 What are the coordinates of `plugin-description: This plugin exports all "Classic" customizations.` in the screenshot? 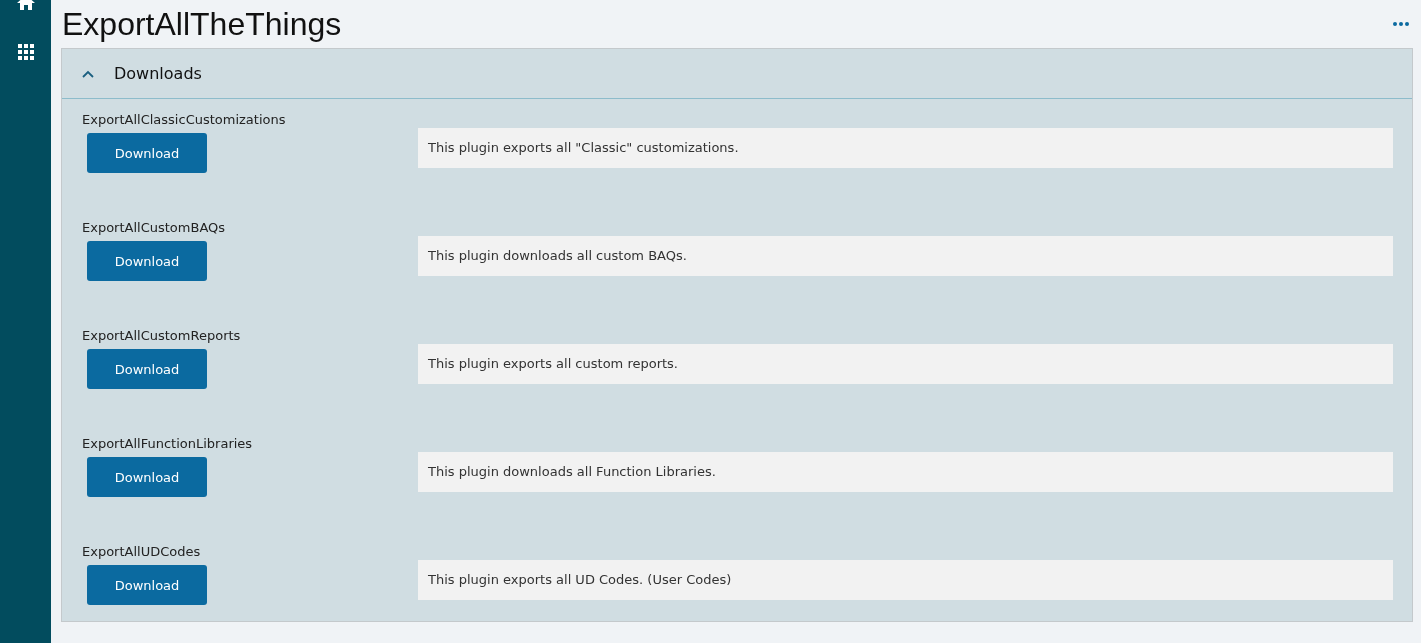 It's located at (905, 148).